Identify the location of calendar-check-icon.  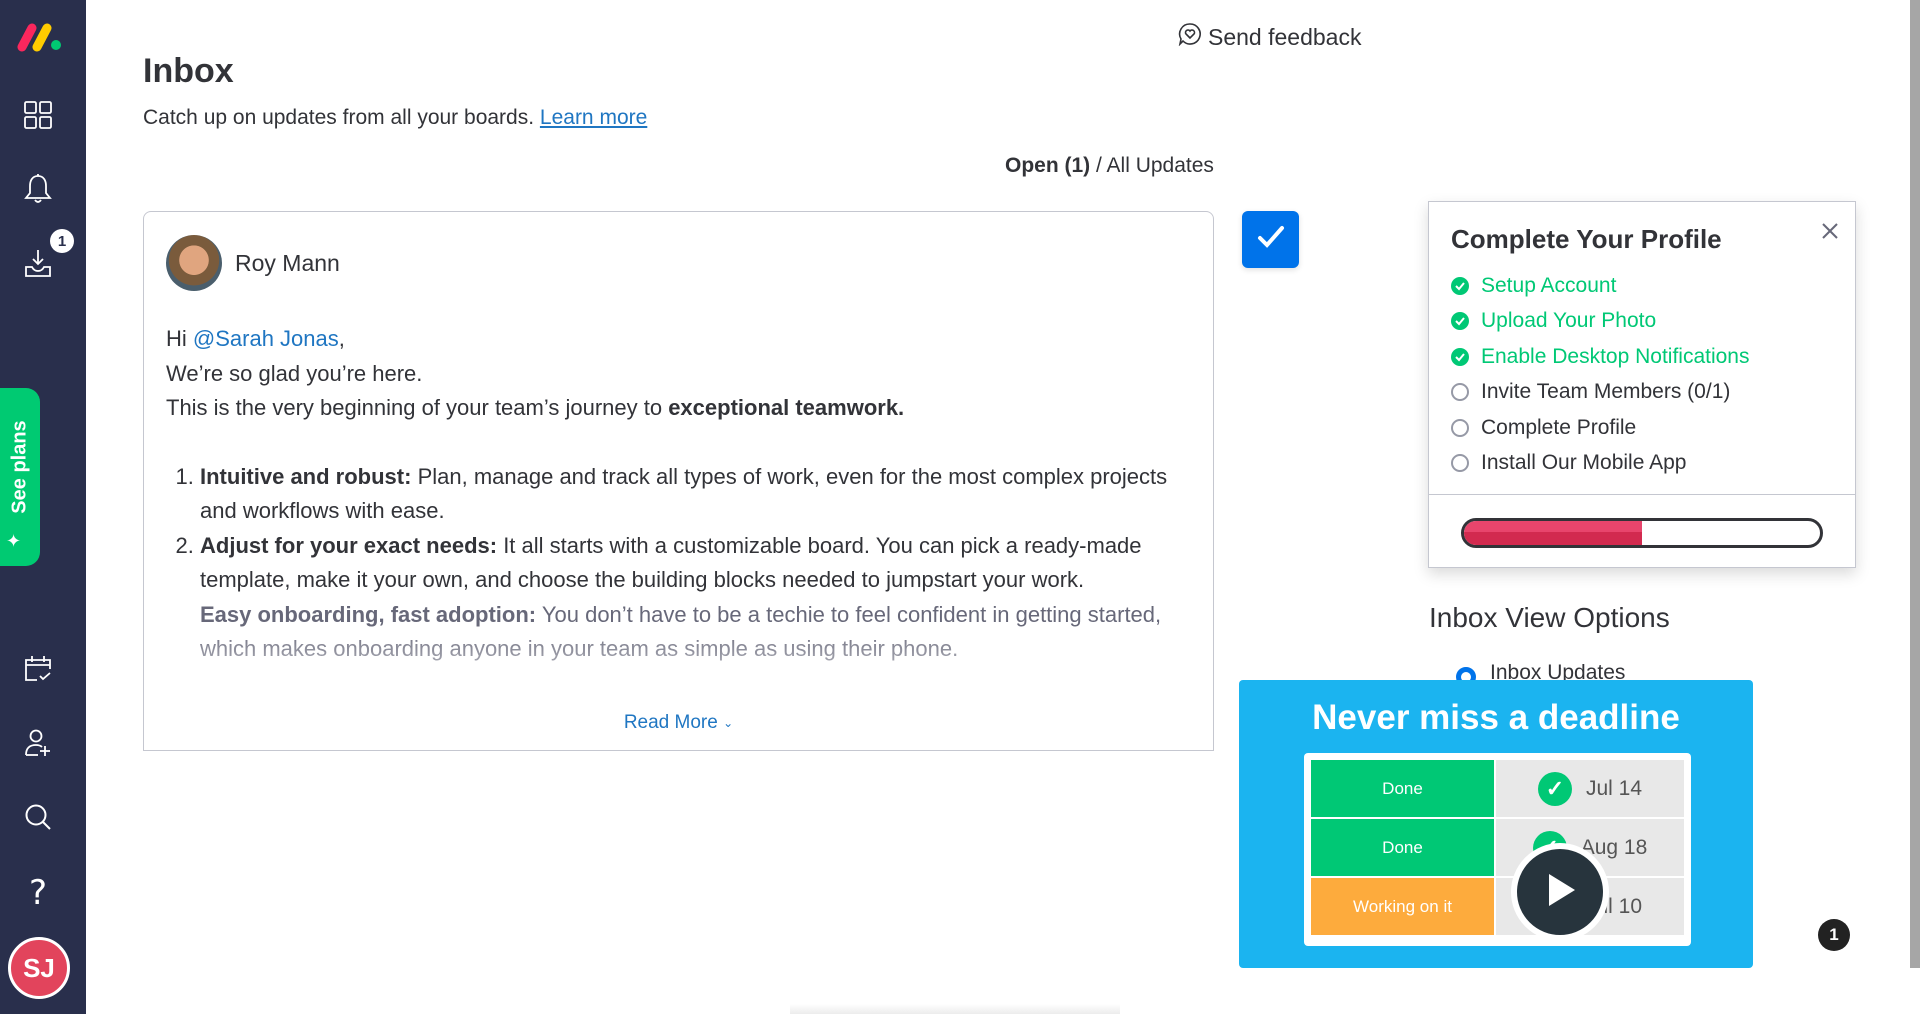
(38, 671).